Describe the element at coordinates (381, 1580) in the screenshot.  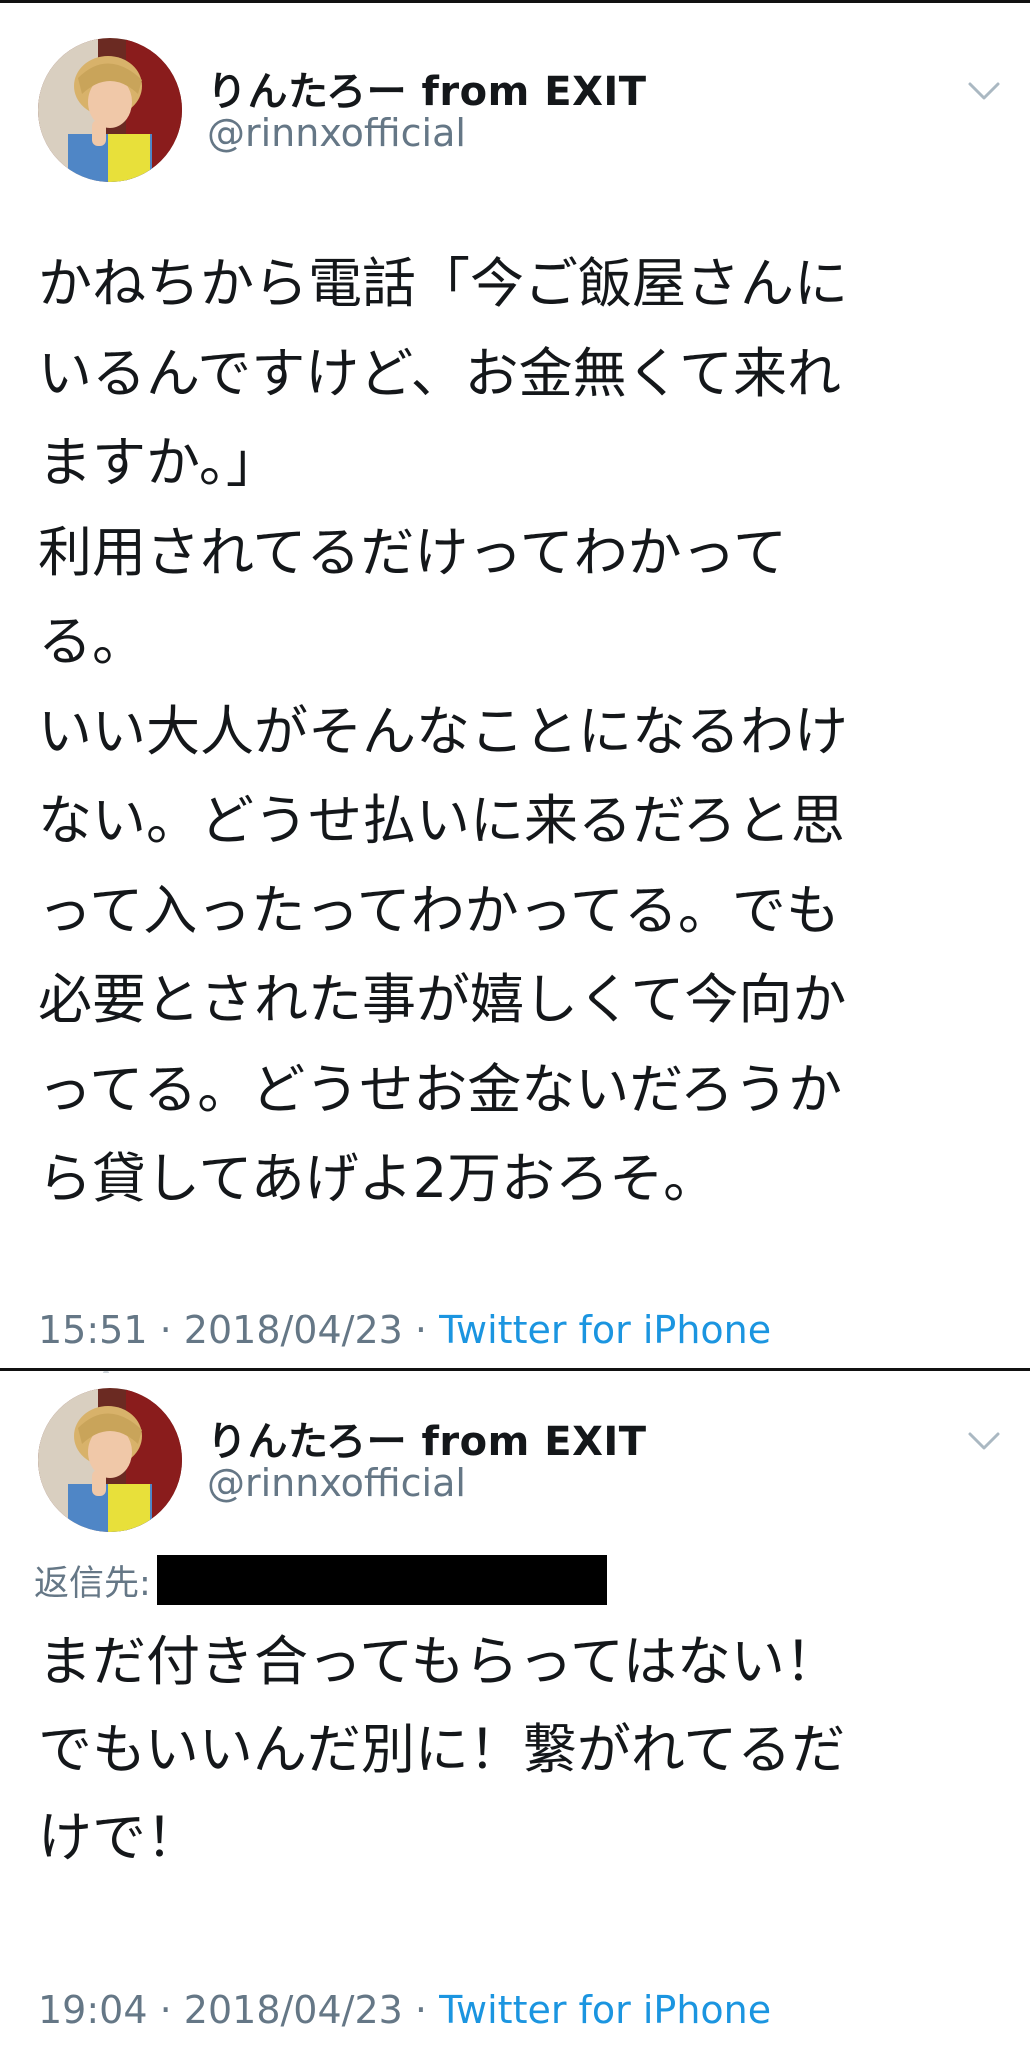
I see `redacted-recipient` at that location.